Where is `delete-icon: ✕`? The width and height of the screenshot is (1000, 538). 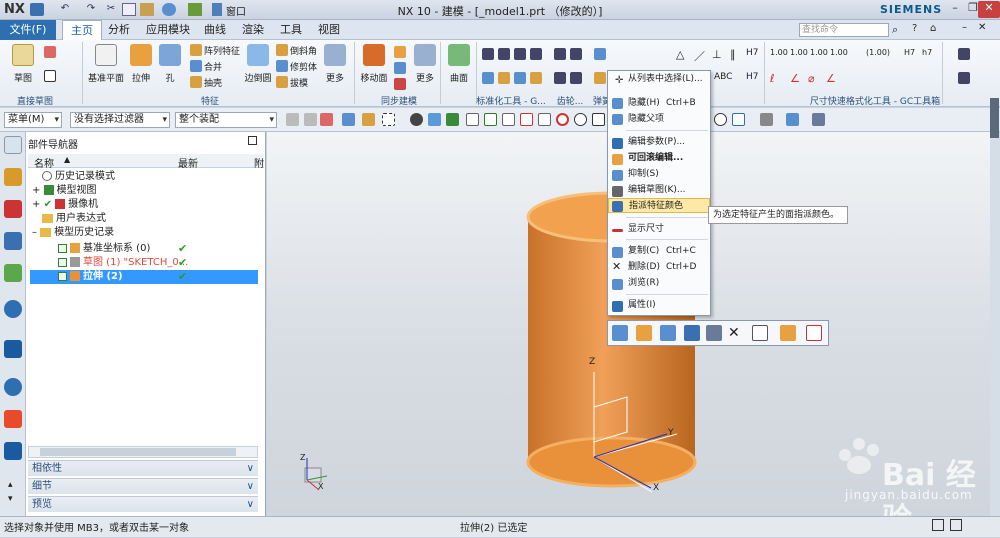 delete-icon: ✕ is located at coordinates (734, 333).